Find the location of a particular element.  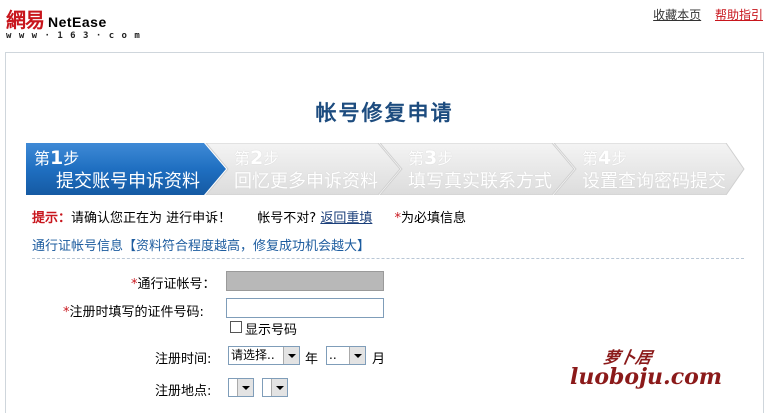

section-header: 通行证帐号信息【资料符合程度越高，修复成功机会越大】 is located at coordinates (388, 247).